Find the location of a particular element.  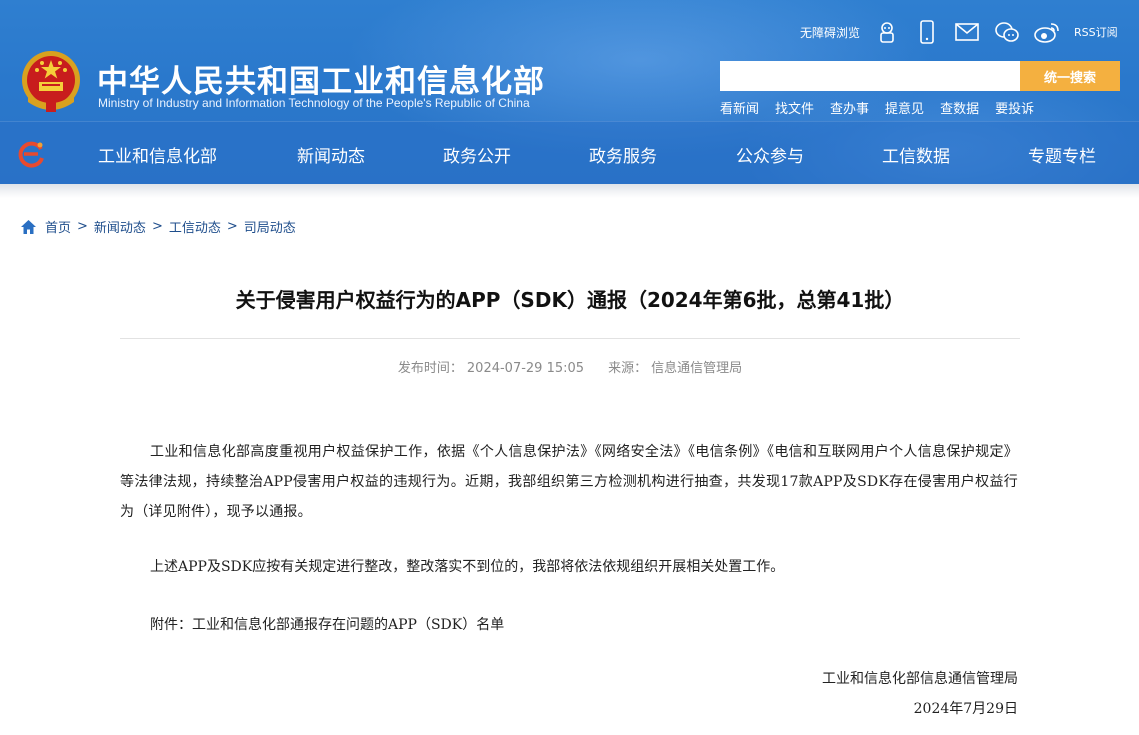

publish-time-label: 发布时间： is located at coordinates (430, 368).